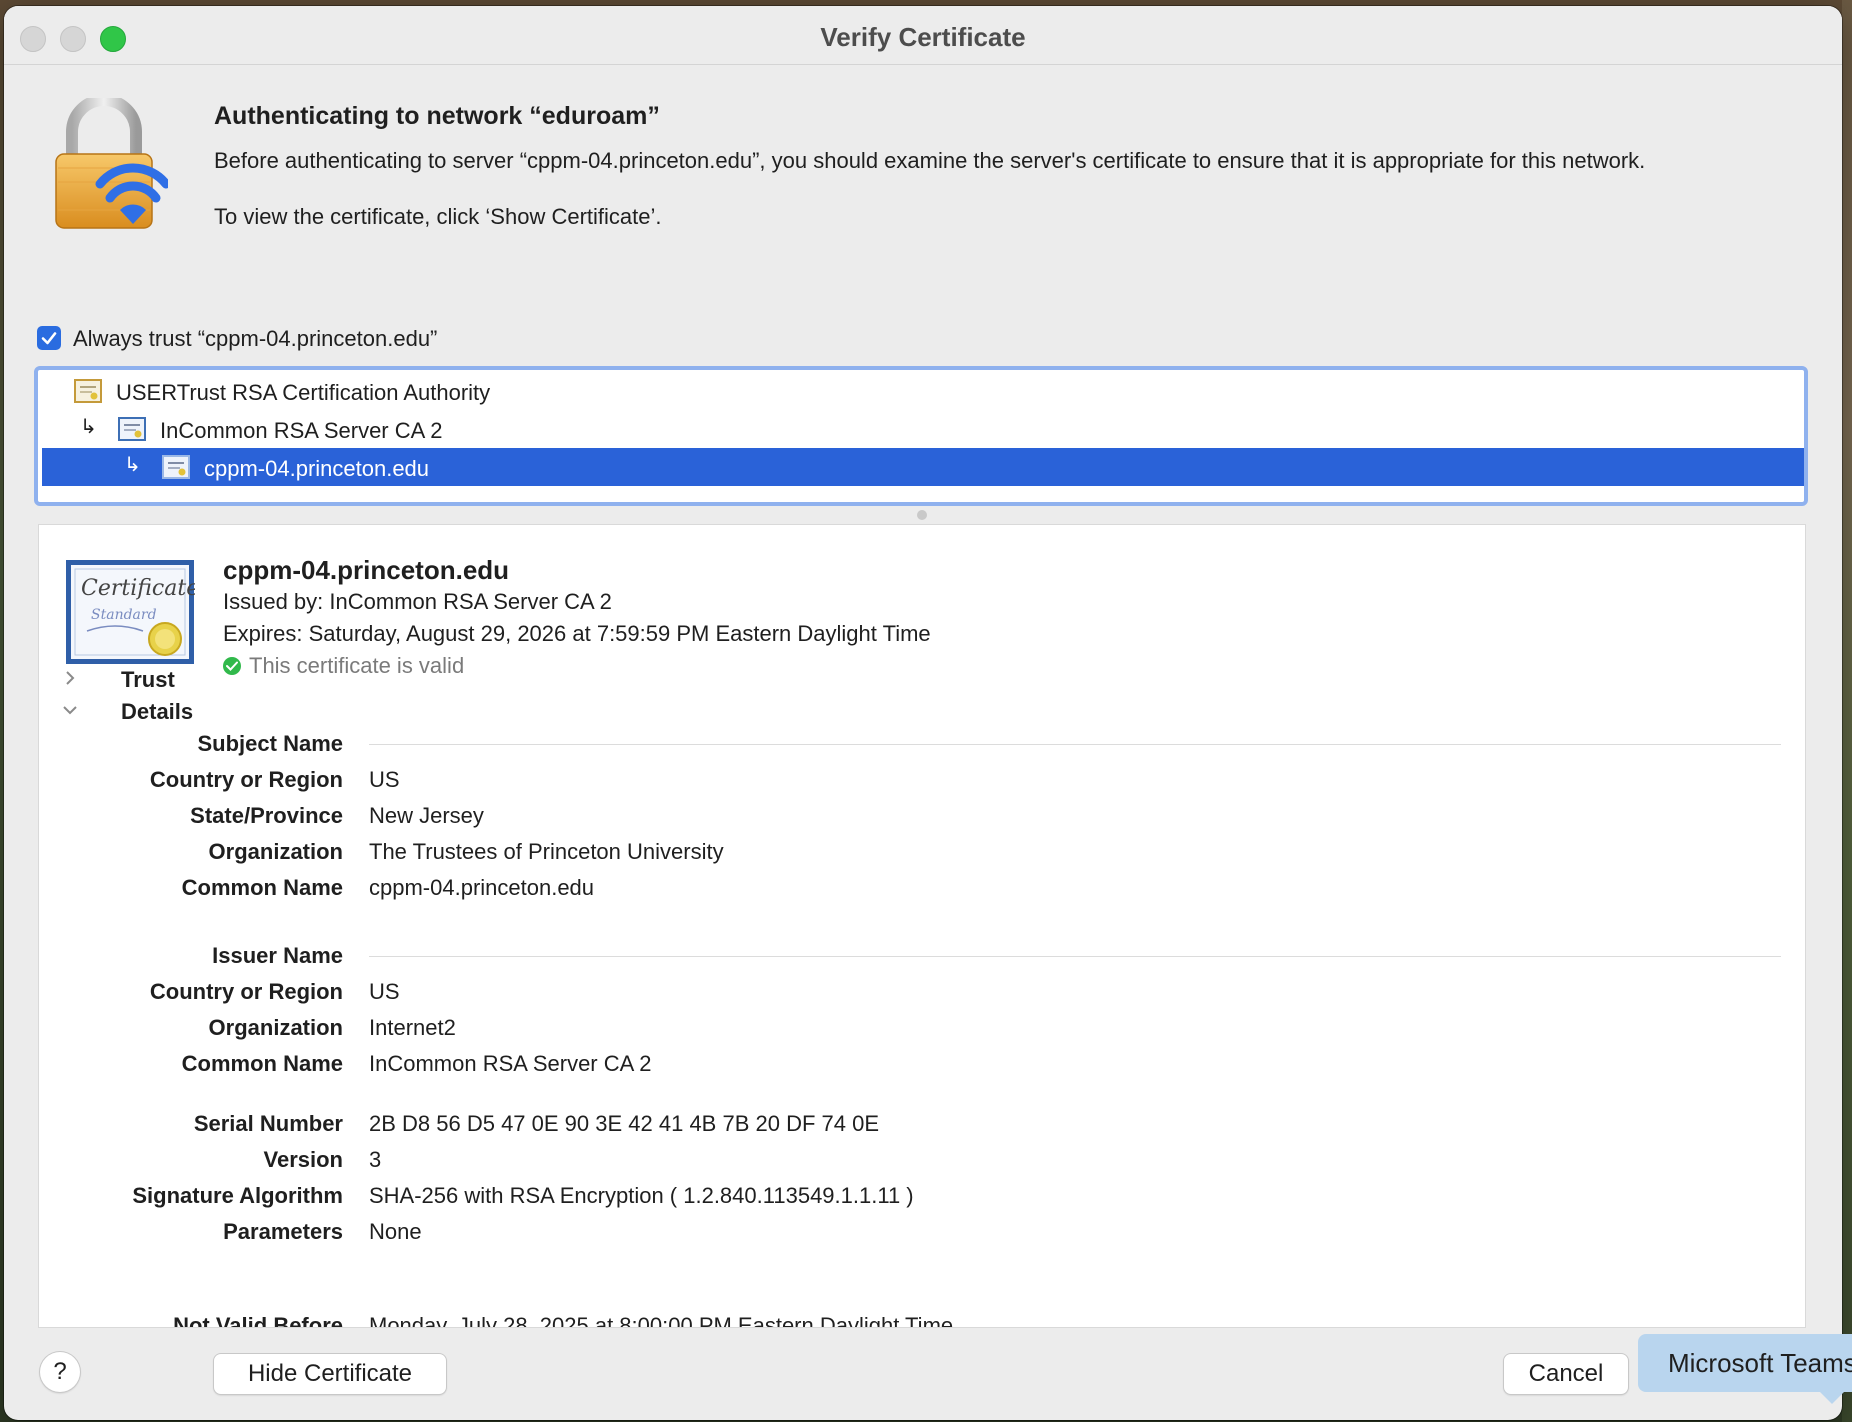 The width and height of the screenshot is (1852, 1422). Describe the element at coordinates (482, 887) in the screenshot. I see `field-value: cppm-04.princeton.edu` at that location.